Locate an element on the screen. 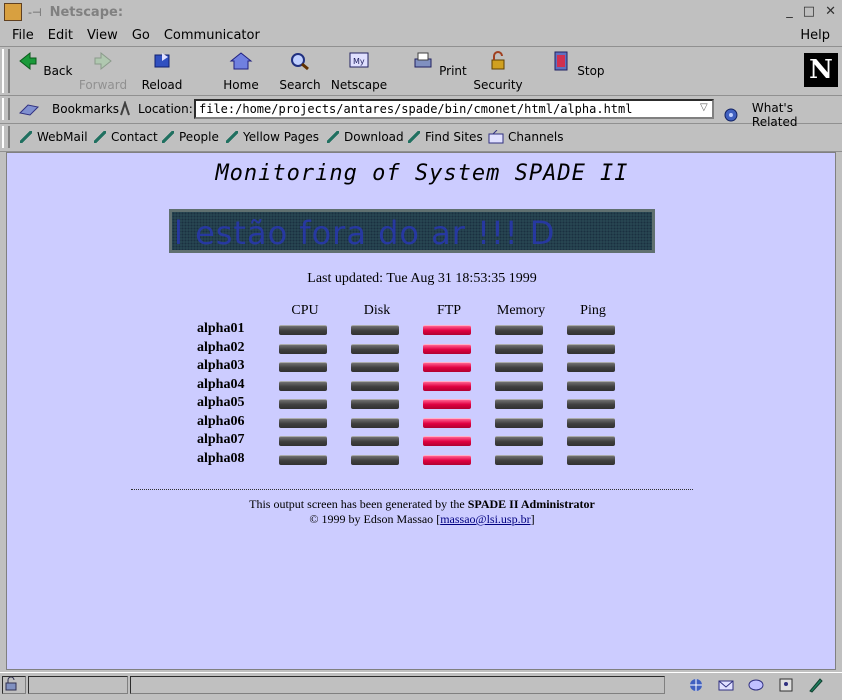 The image size is (842, 700). download-label: Download is located at coordinates (374, 137).